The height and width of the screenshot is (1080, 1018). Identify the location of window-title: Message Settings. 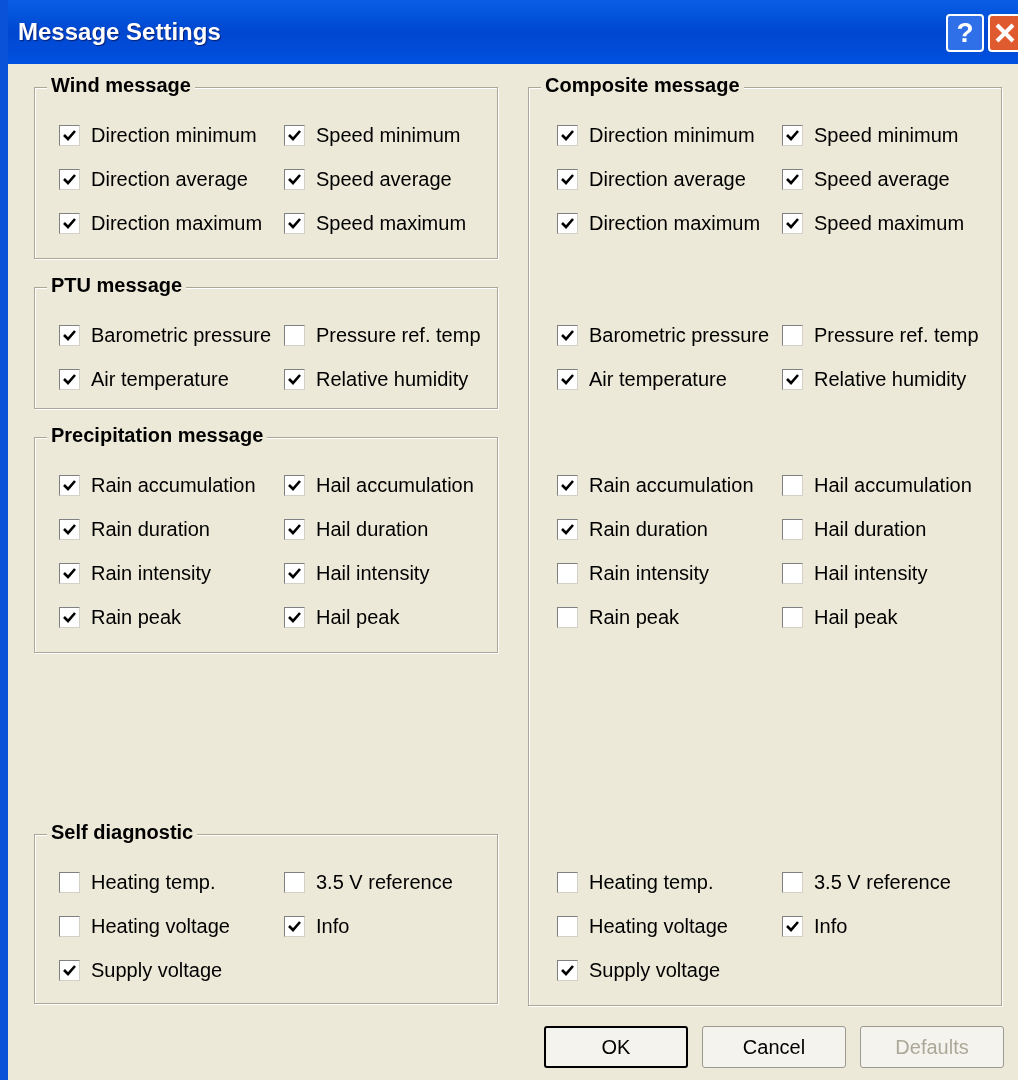
(119, 32).